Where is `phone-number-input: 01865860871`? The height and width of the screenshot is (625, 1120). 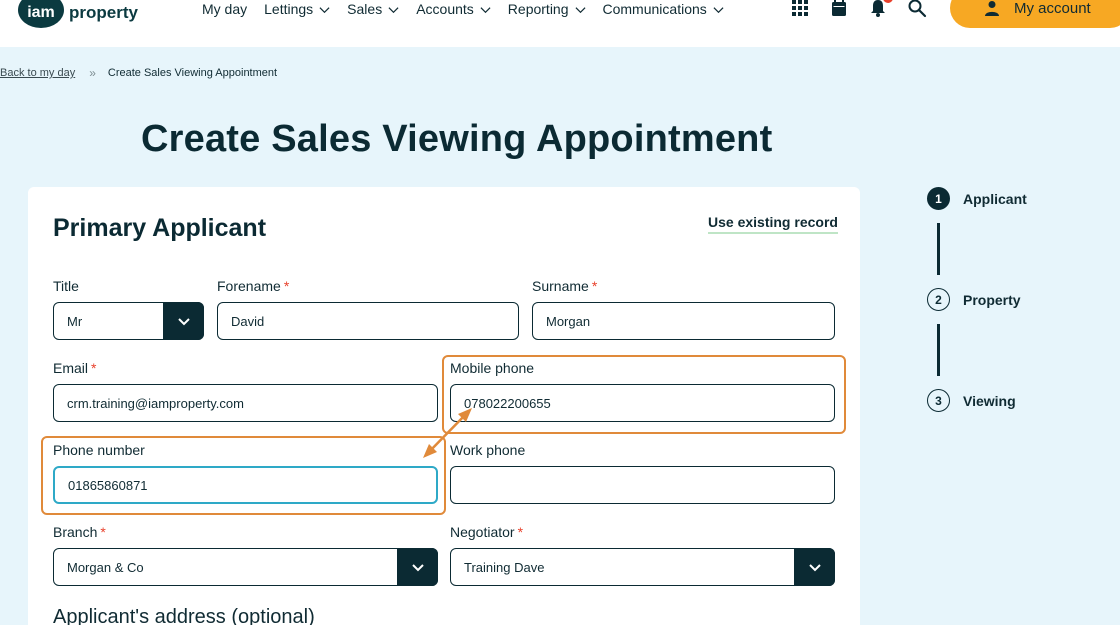
phone-number-input: 01865860871 is located at coordinates (245, 485).